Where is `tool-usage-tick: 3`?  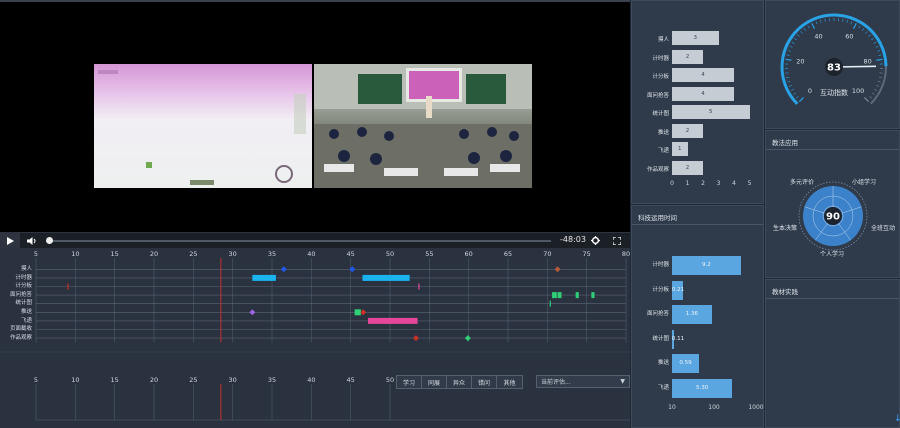
tool-usage-tick: 3 is located at coordinates (718, 183).